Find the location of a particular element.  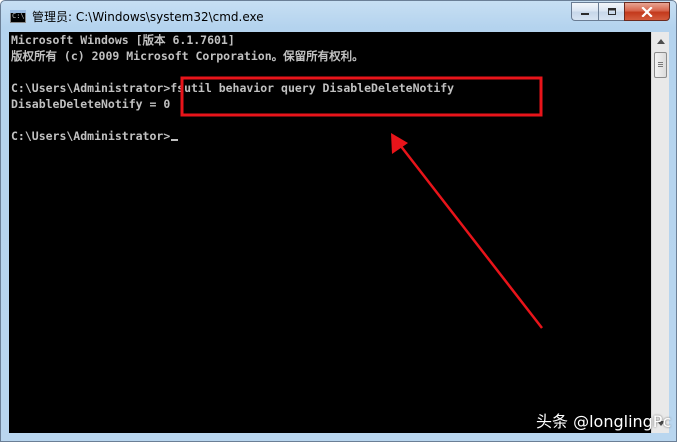

close-button is located at coordinates (647, 11).